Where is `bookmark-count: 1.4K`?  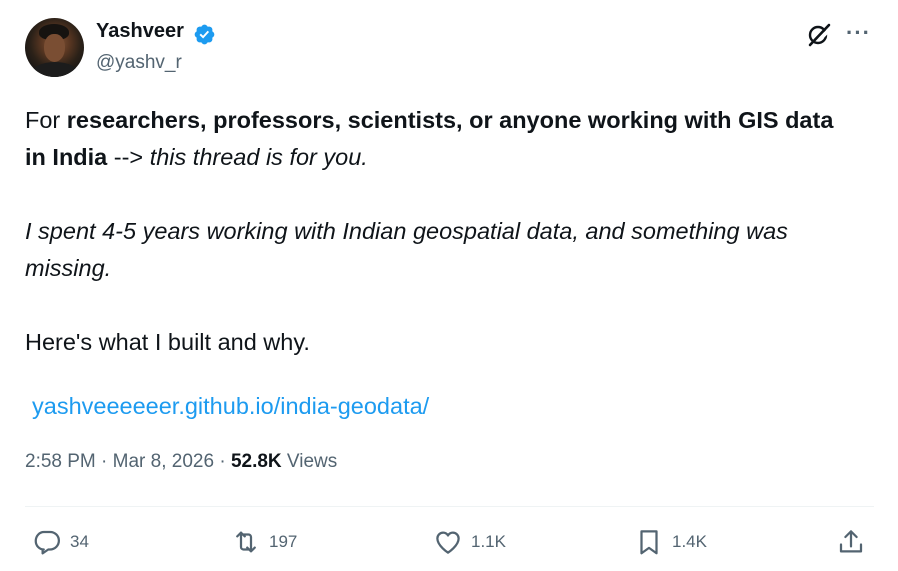
bookmark-count: 1.4K is located at coordinates (689, 541).